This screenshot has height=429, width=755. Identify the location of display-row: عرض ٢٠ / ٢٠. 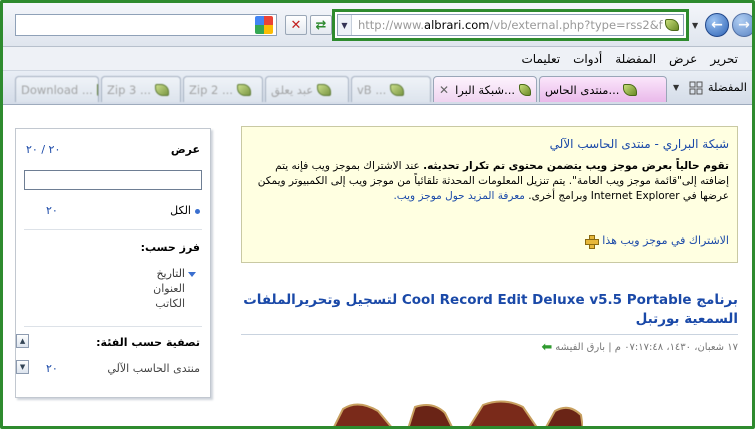
(113, 149).